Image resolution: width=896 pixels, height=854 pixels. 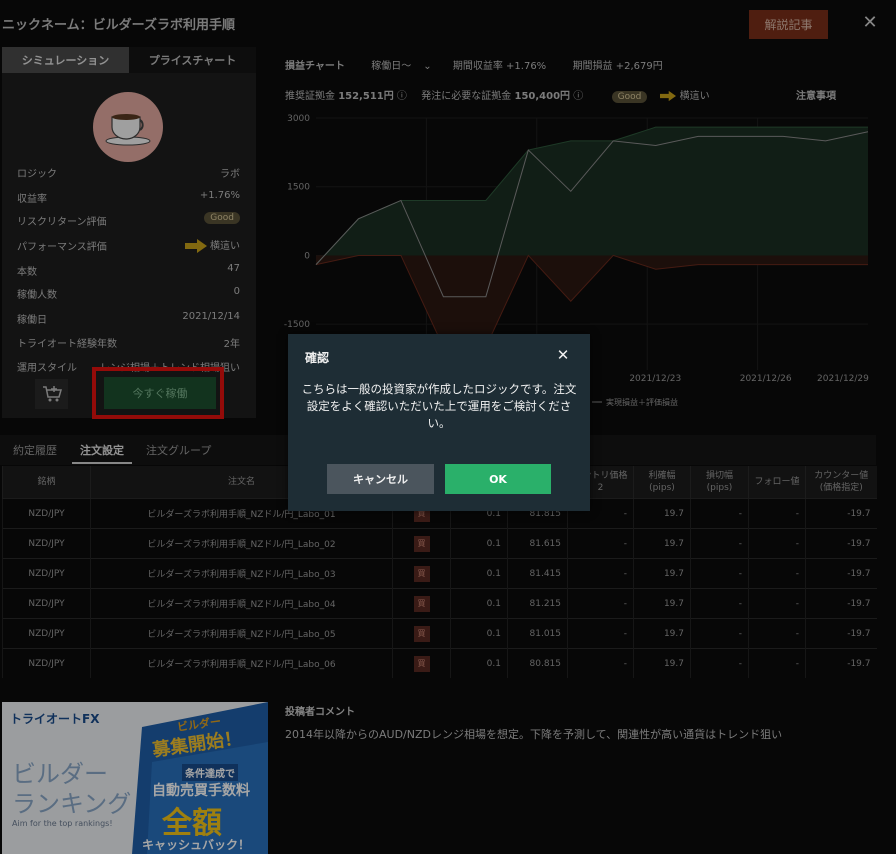 What do you see at coordinates (380, 479) in the screenshot?
I see `cancel-button: キャンセル` at bounding box center [380, 479].